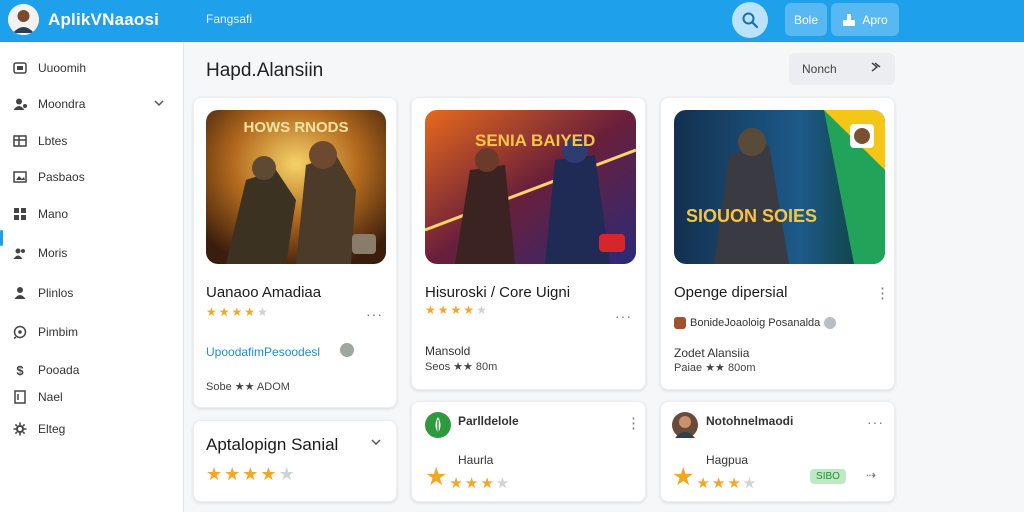 The height and width of the screenshot is (512, 1024). What do you see at coordinates (530, 187) in the screenshot?
I see `app-thumbnail: SENIA BAIYED` at bounding box center [530, 187].